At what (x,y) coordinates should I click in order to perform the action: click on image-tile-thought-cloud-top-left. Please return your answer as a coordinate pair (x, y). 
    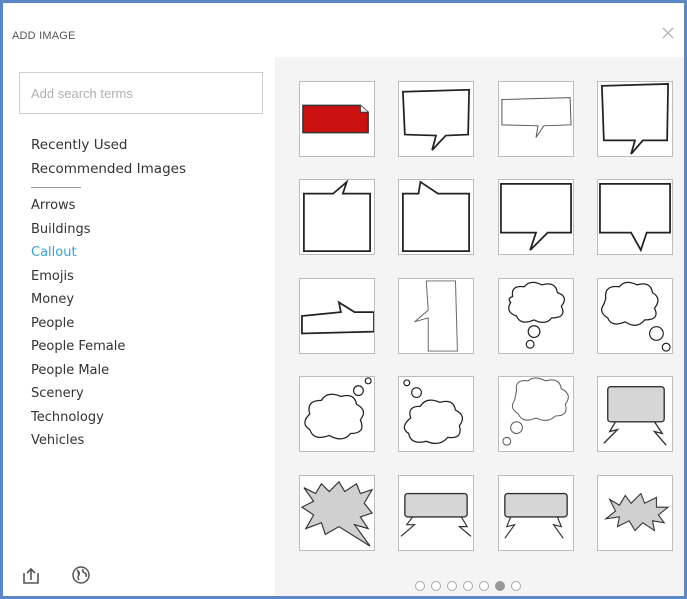
    Looking at the image, I should click on (436, 414).